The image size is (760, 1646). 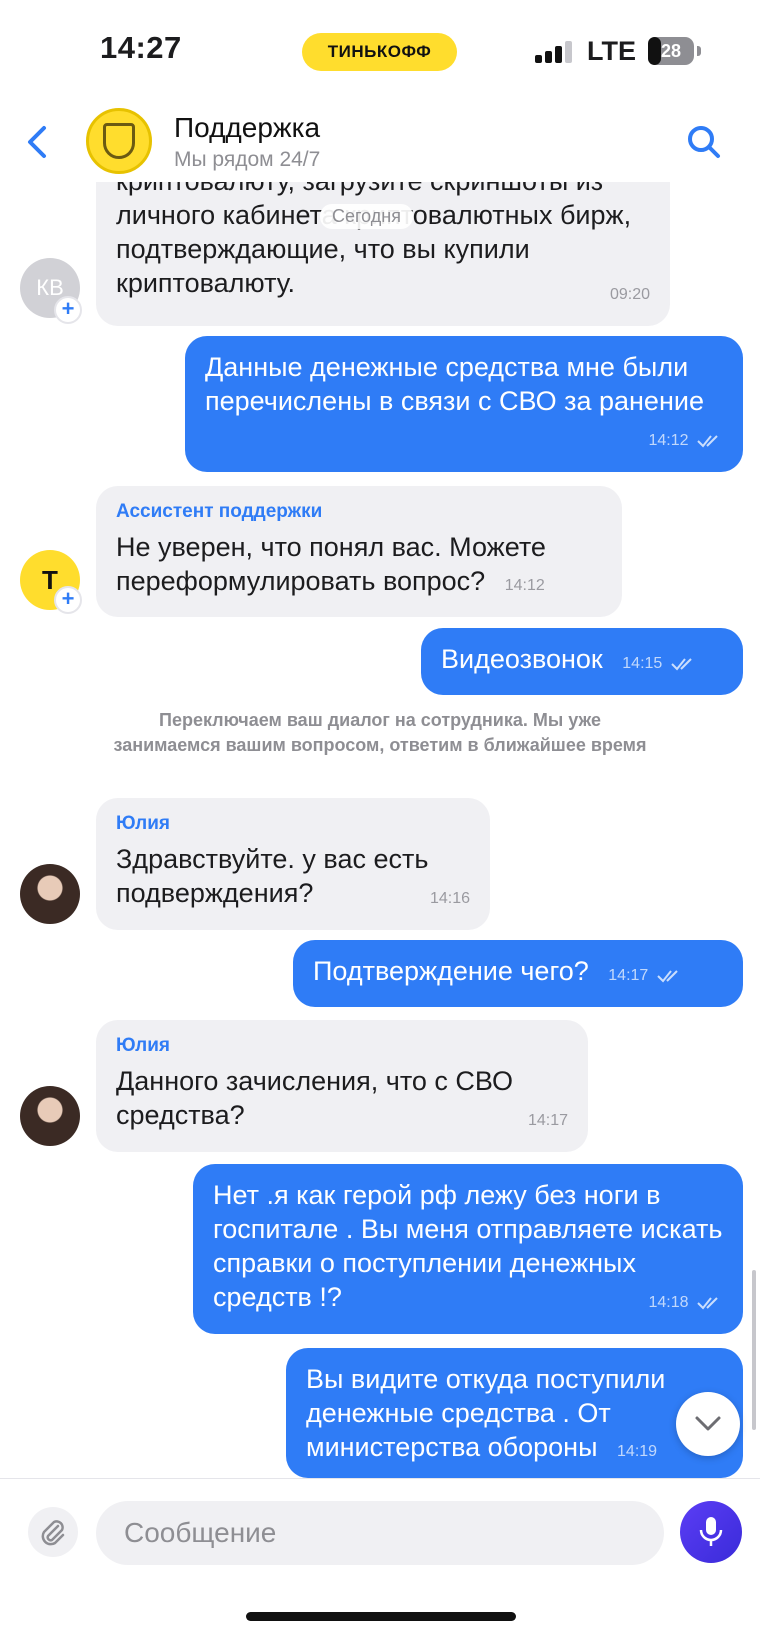 I want to click on network-type: LTE, so click(x=611, y=51).